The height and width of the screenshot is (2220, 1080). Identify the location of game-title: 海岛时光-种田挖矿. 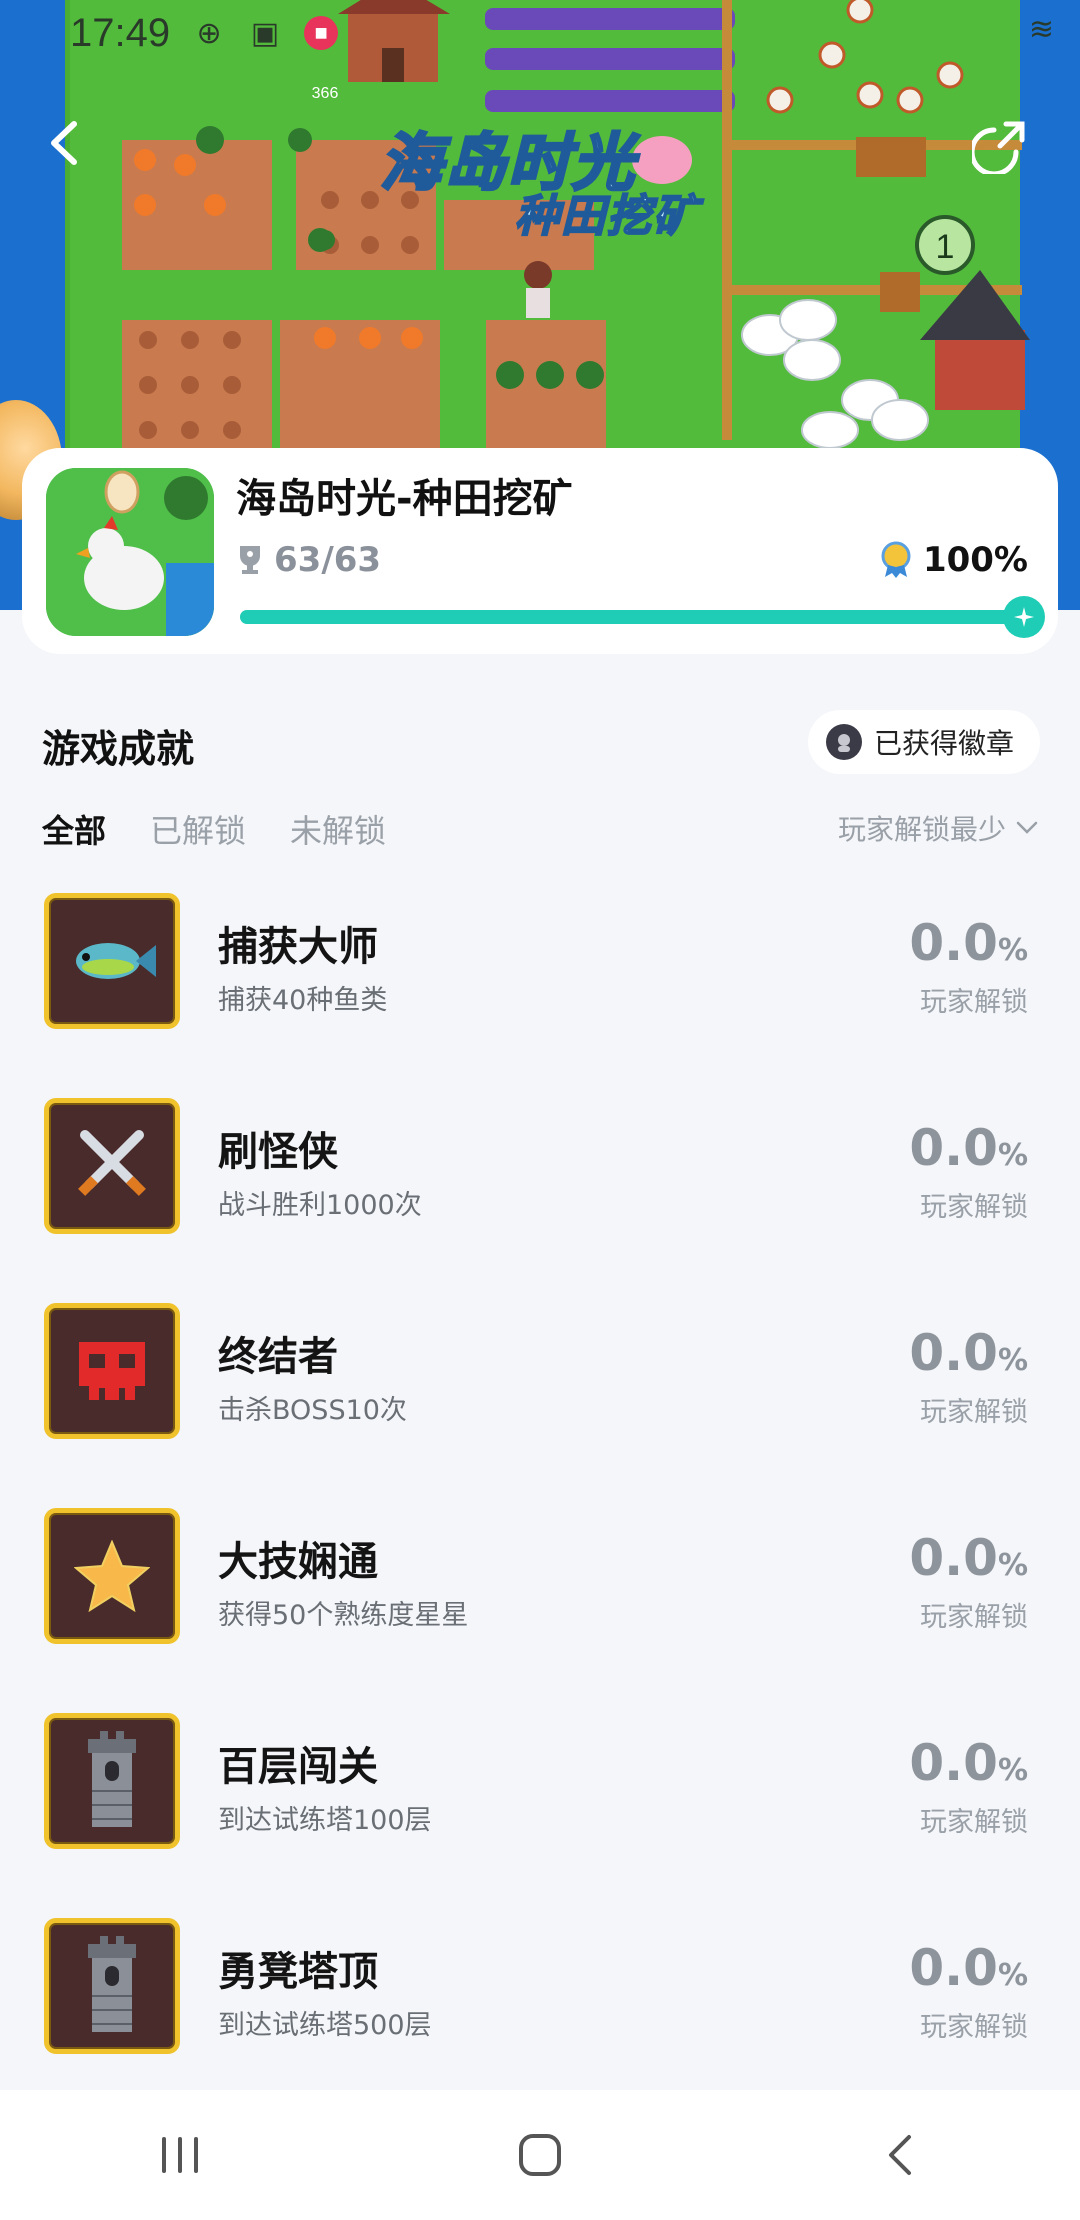
(404, 499).